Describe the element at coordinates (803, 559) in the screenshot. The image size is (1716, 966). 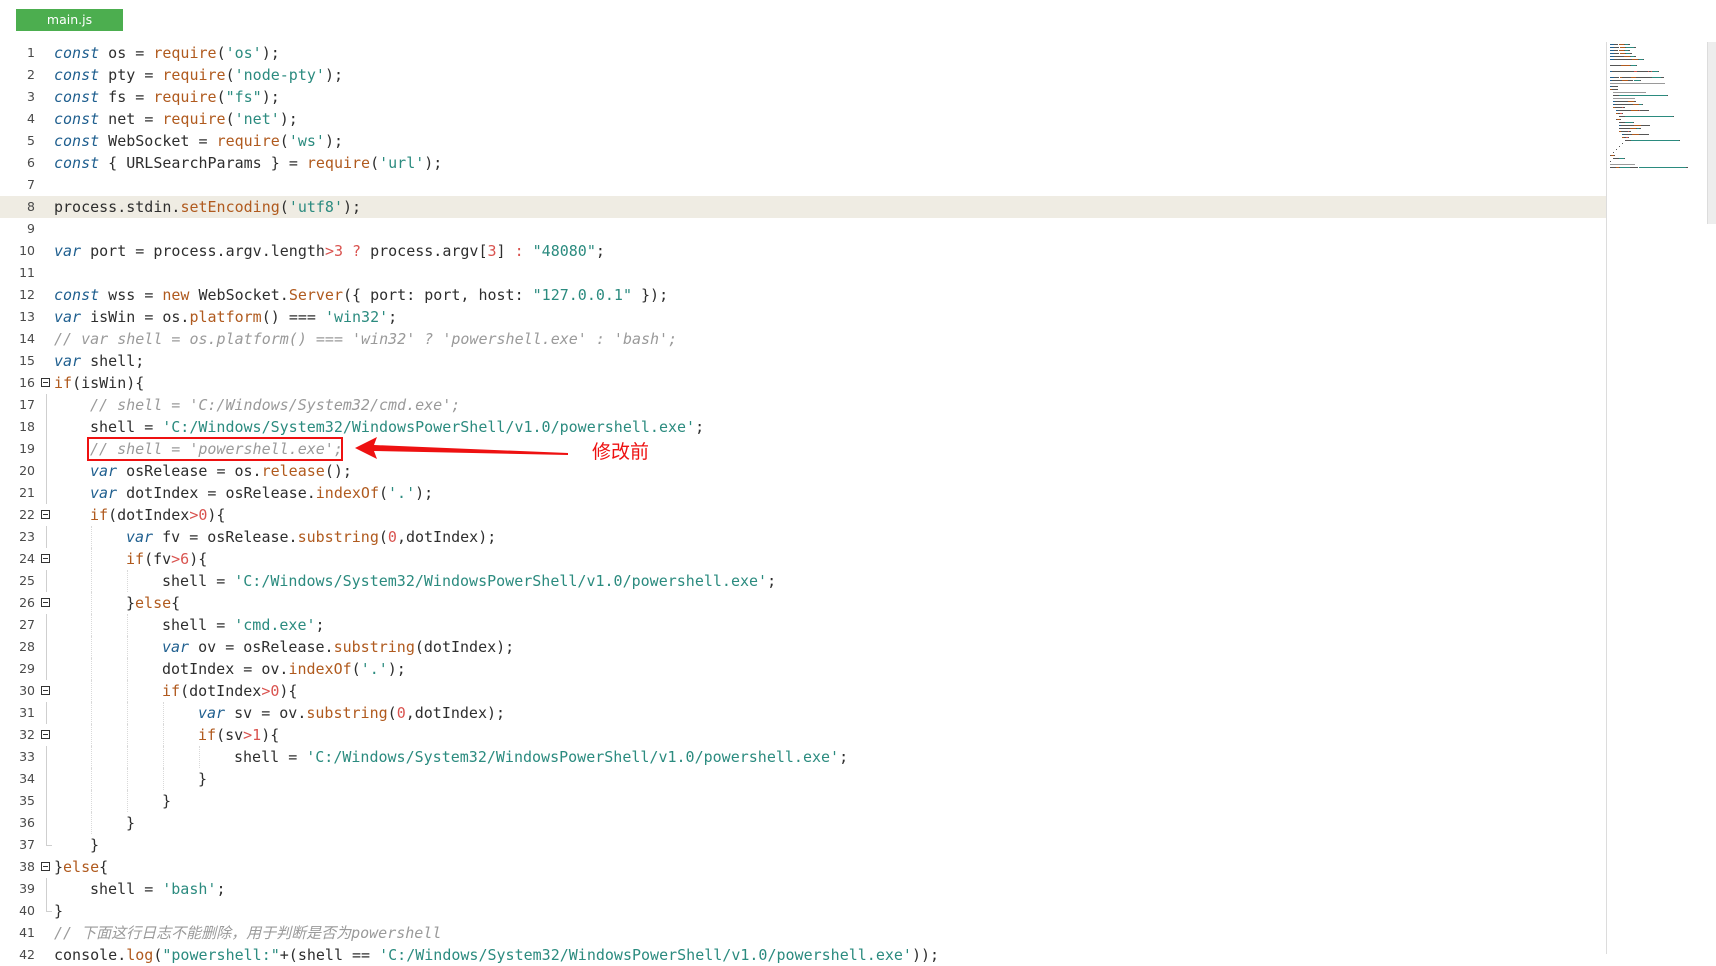
I see `code-line: 24 if(fv>6){` at that location.